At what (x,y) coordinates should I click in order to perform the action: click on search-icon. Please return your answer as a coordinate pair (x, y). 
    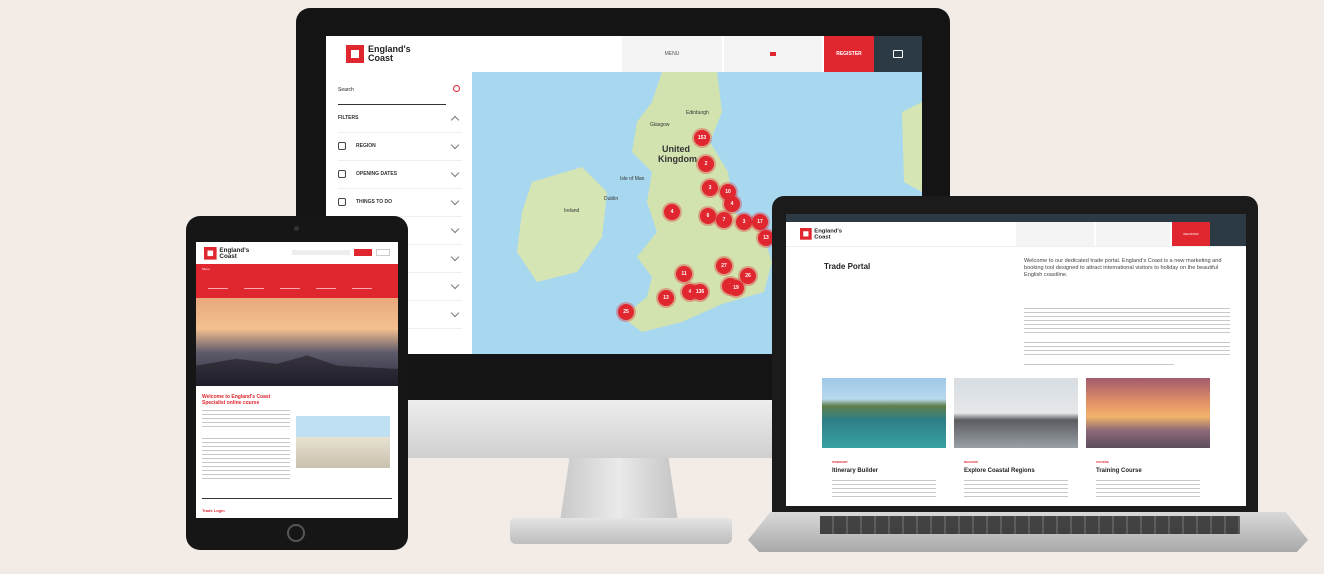
    Looking at the image, I should click on (456, 88).